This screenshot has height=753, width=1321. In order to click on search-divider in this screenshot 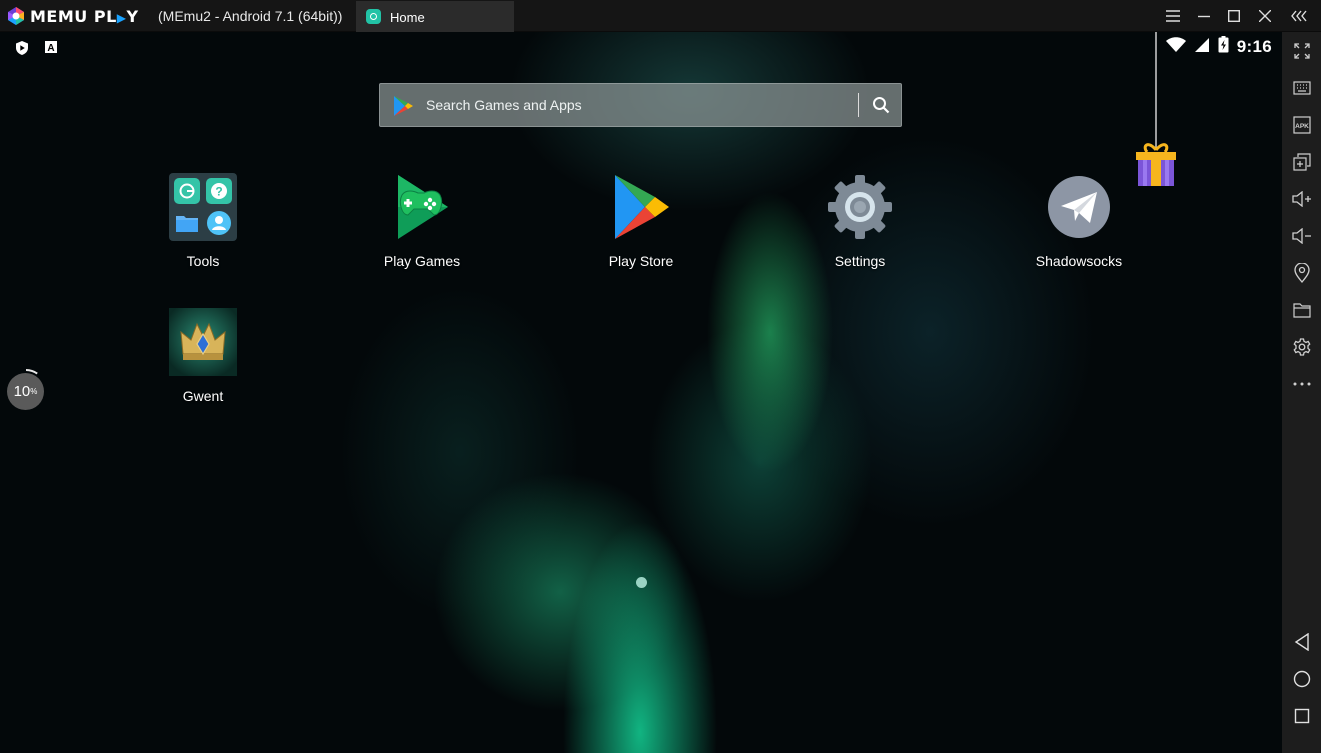, I will do `click(858, 105)`.